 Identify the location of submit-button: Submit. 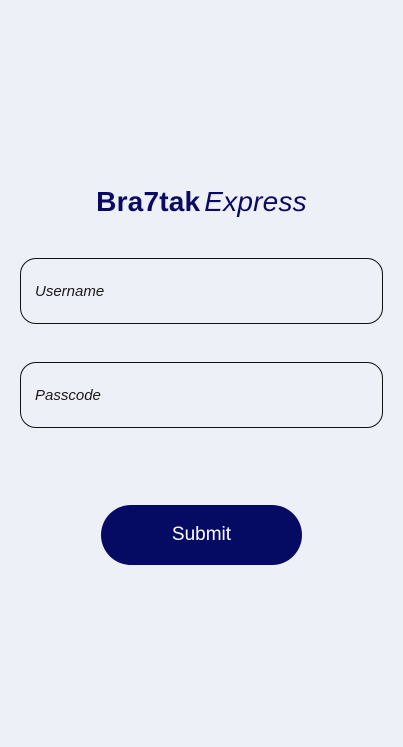
(201, 535).